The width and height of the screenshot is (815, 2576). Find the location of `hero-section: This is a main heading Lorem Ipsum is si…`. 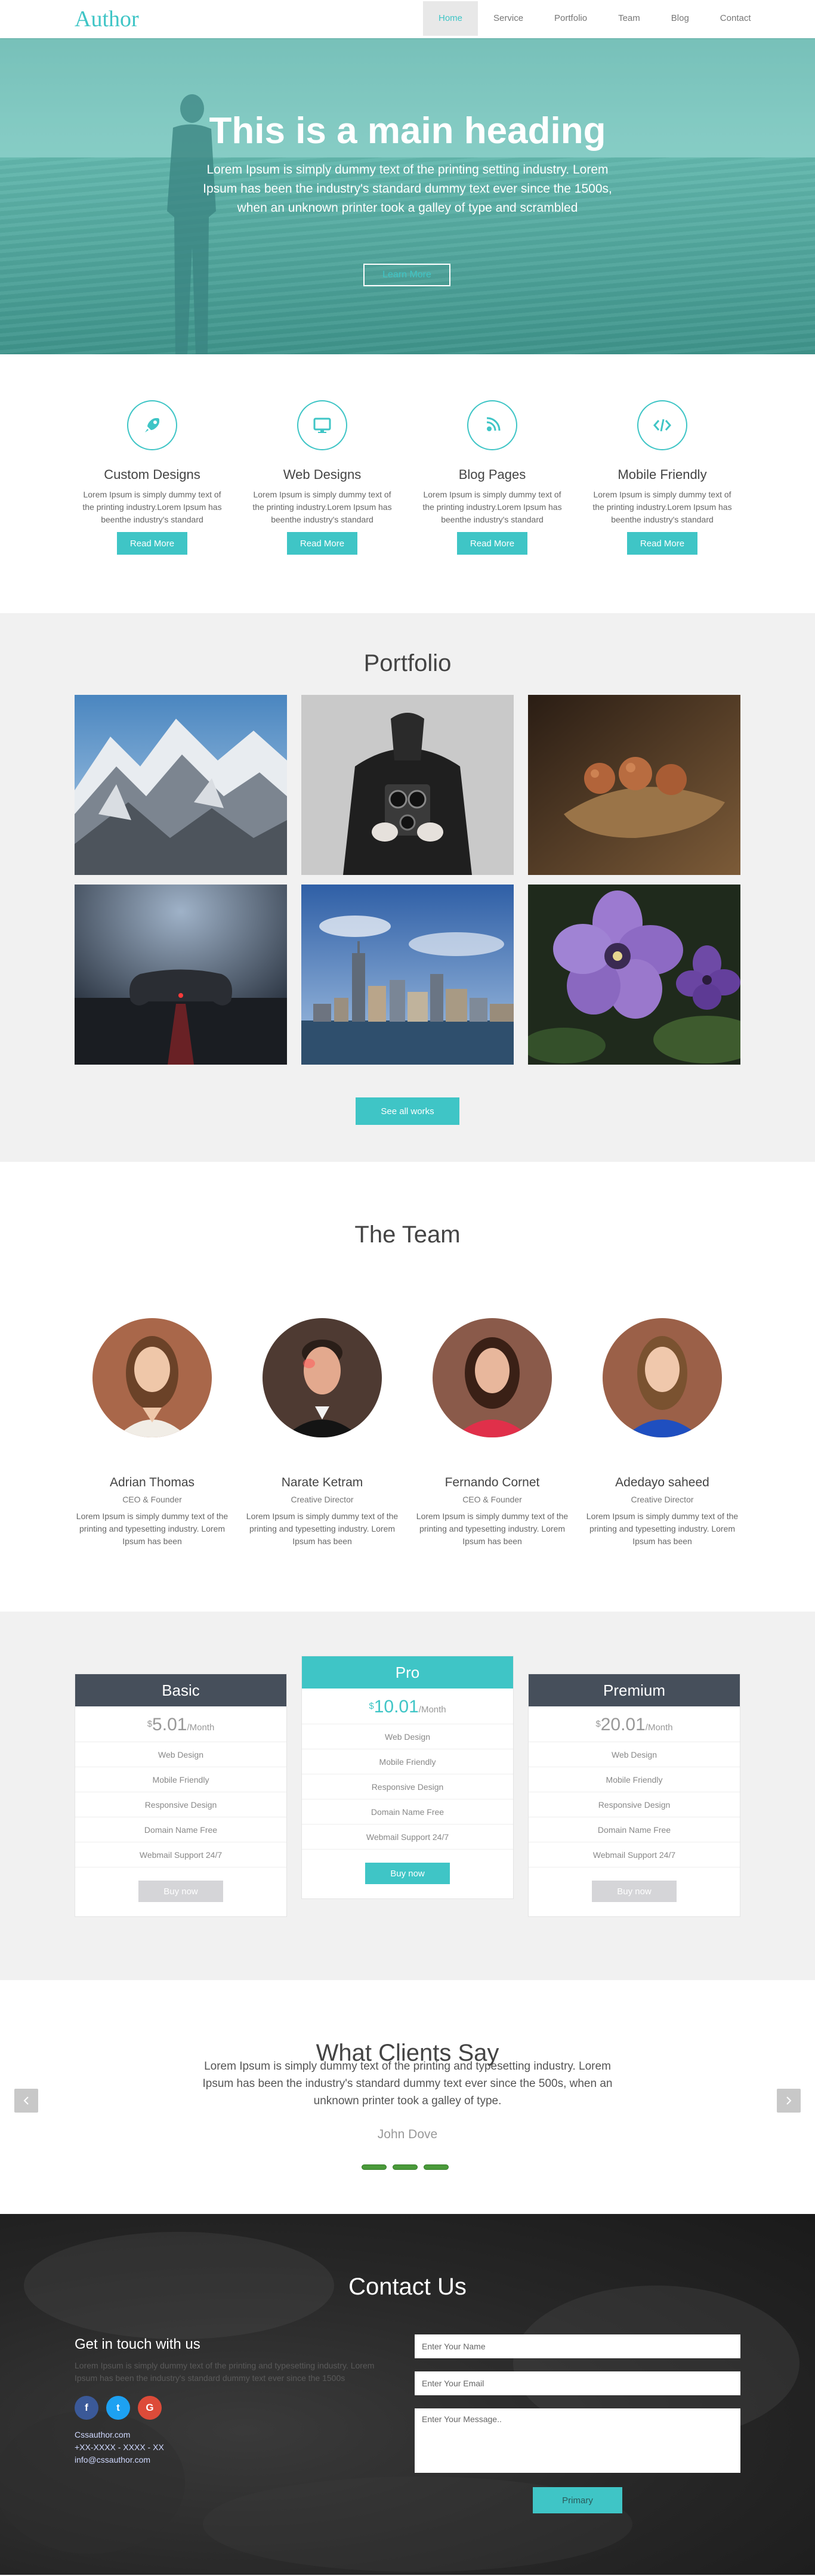

hero-section: This is a main heading Lorem Ipsum is si… is located at coordinates (407, 196).